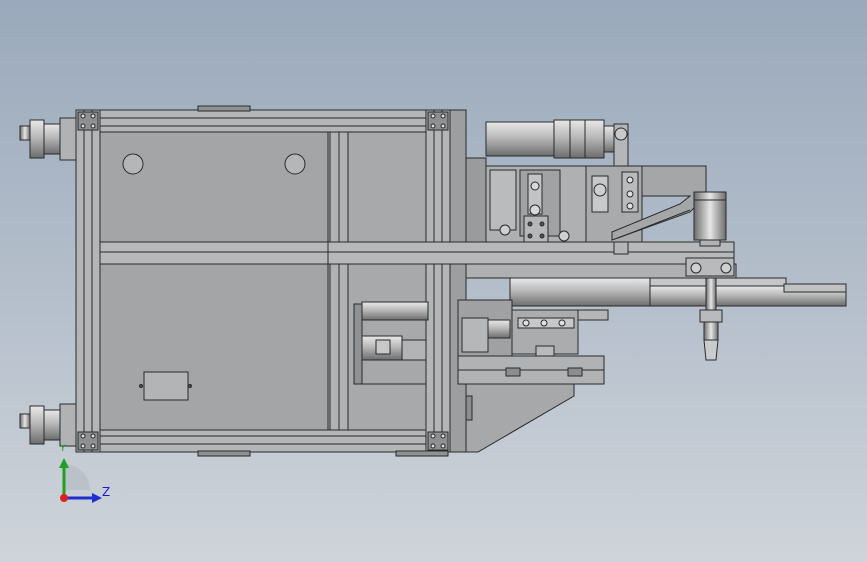 Image resolution: width=867 pixels, height=562 pixels. I want to click on lower-panel, so click(214, 347).